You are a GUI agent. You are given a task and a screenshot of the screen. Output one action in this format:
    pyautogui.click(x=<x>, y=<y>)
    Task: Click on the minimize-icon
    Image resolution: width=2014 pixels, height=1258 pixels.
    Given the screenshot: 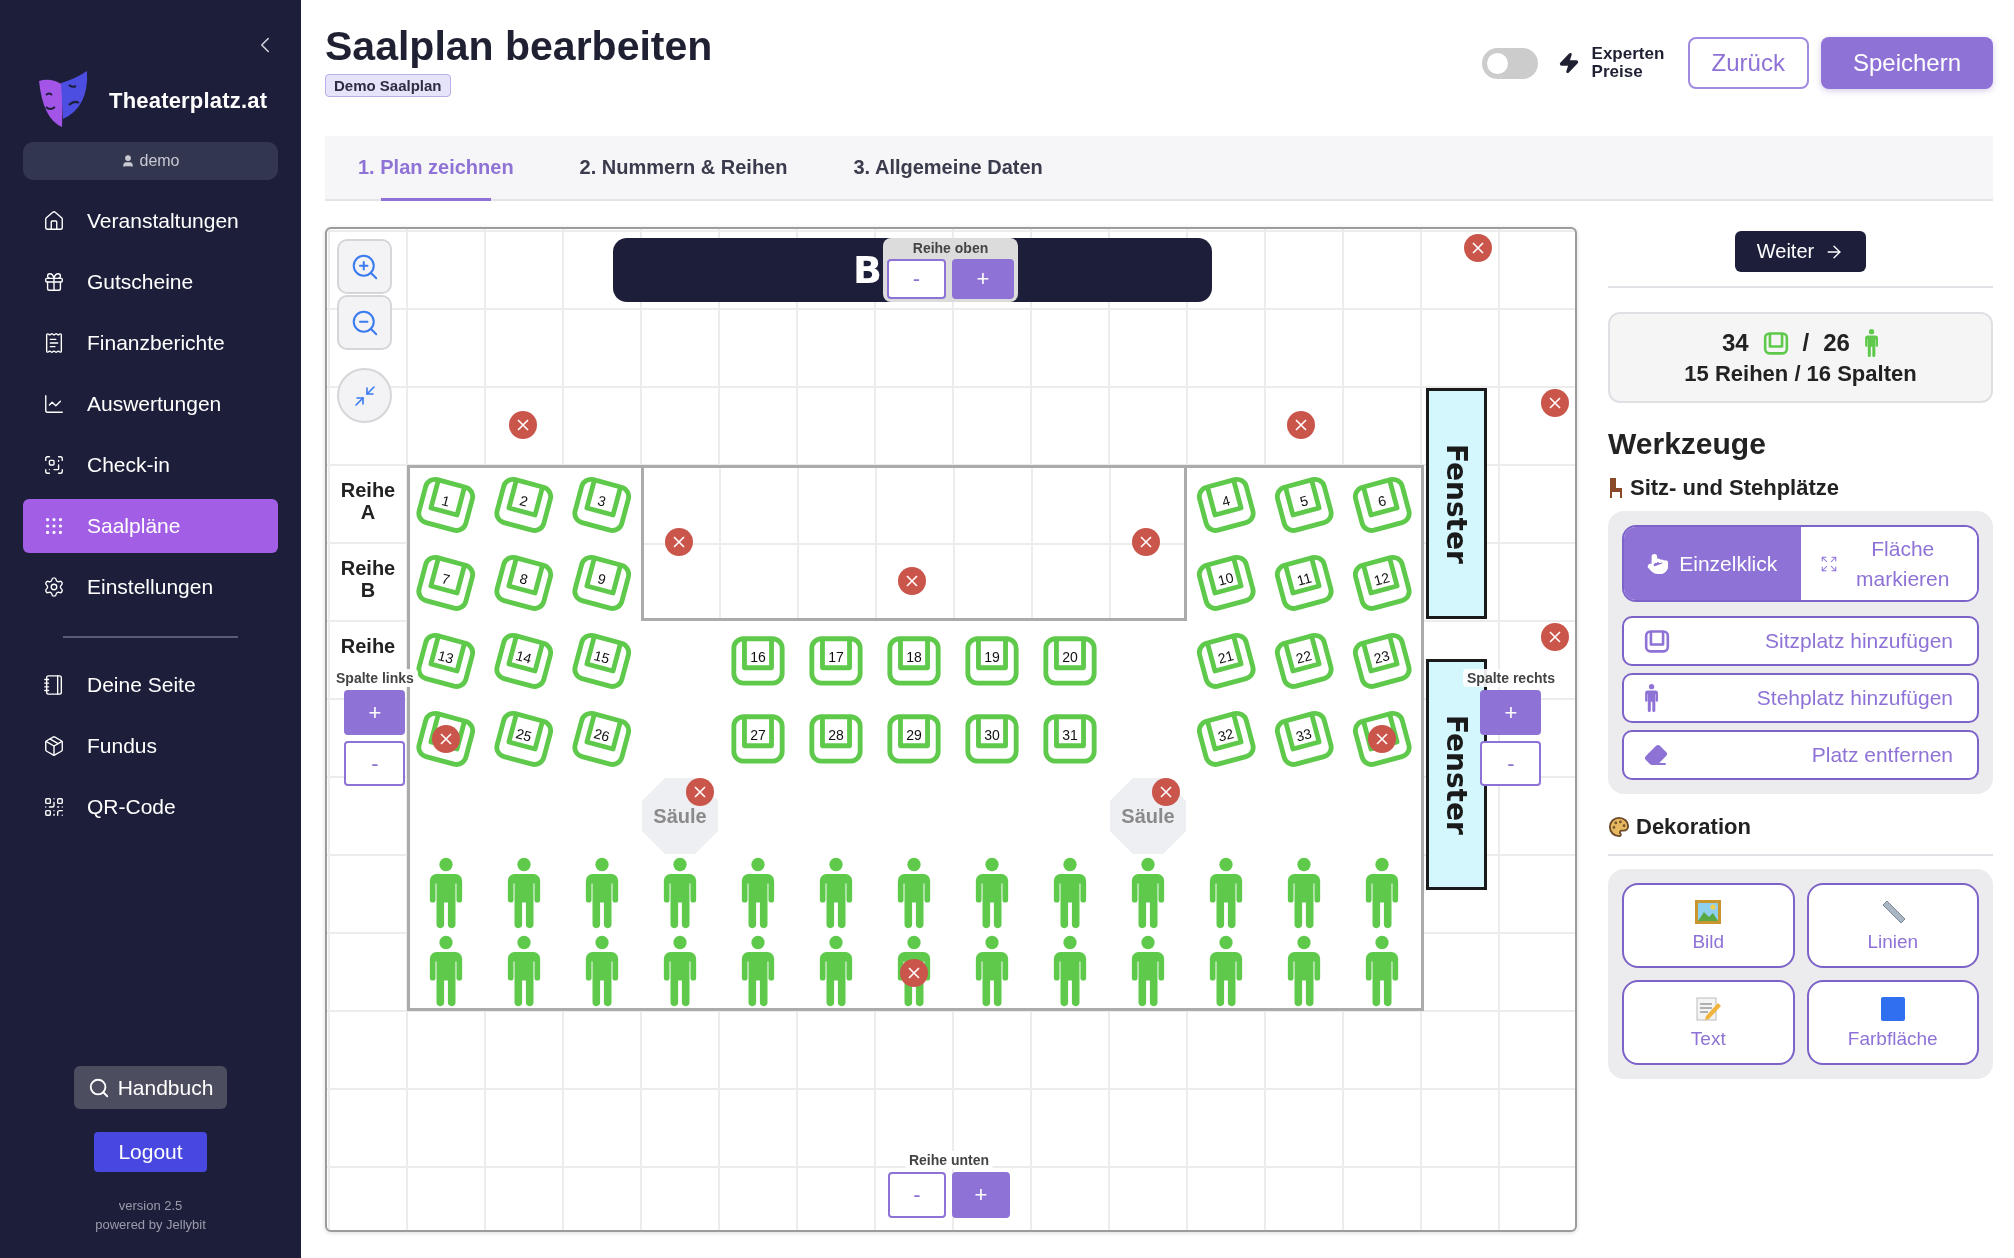 What is the action you would take?
    pyautogui.click(x=364, y=395)
    